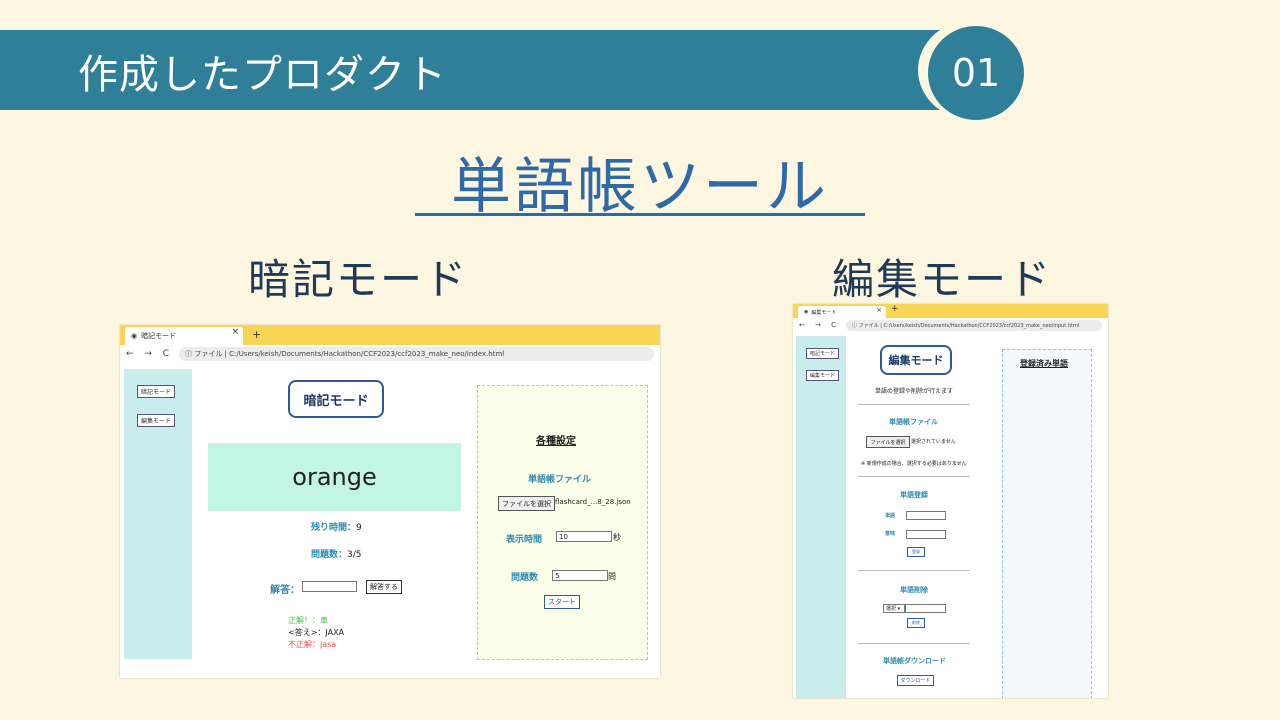  I want to click on edit-mode-label: 編集モード, so click(942, 279).